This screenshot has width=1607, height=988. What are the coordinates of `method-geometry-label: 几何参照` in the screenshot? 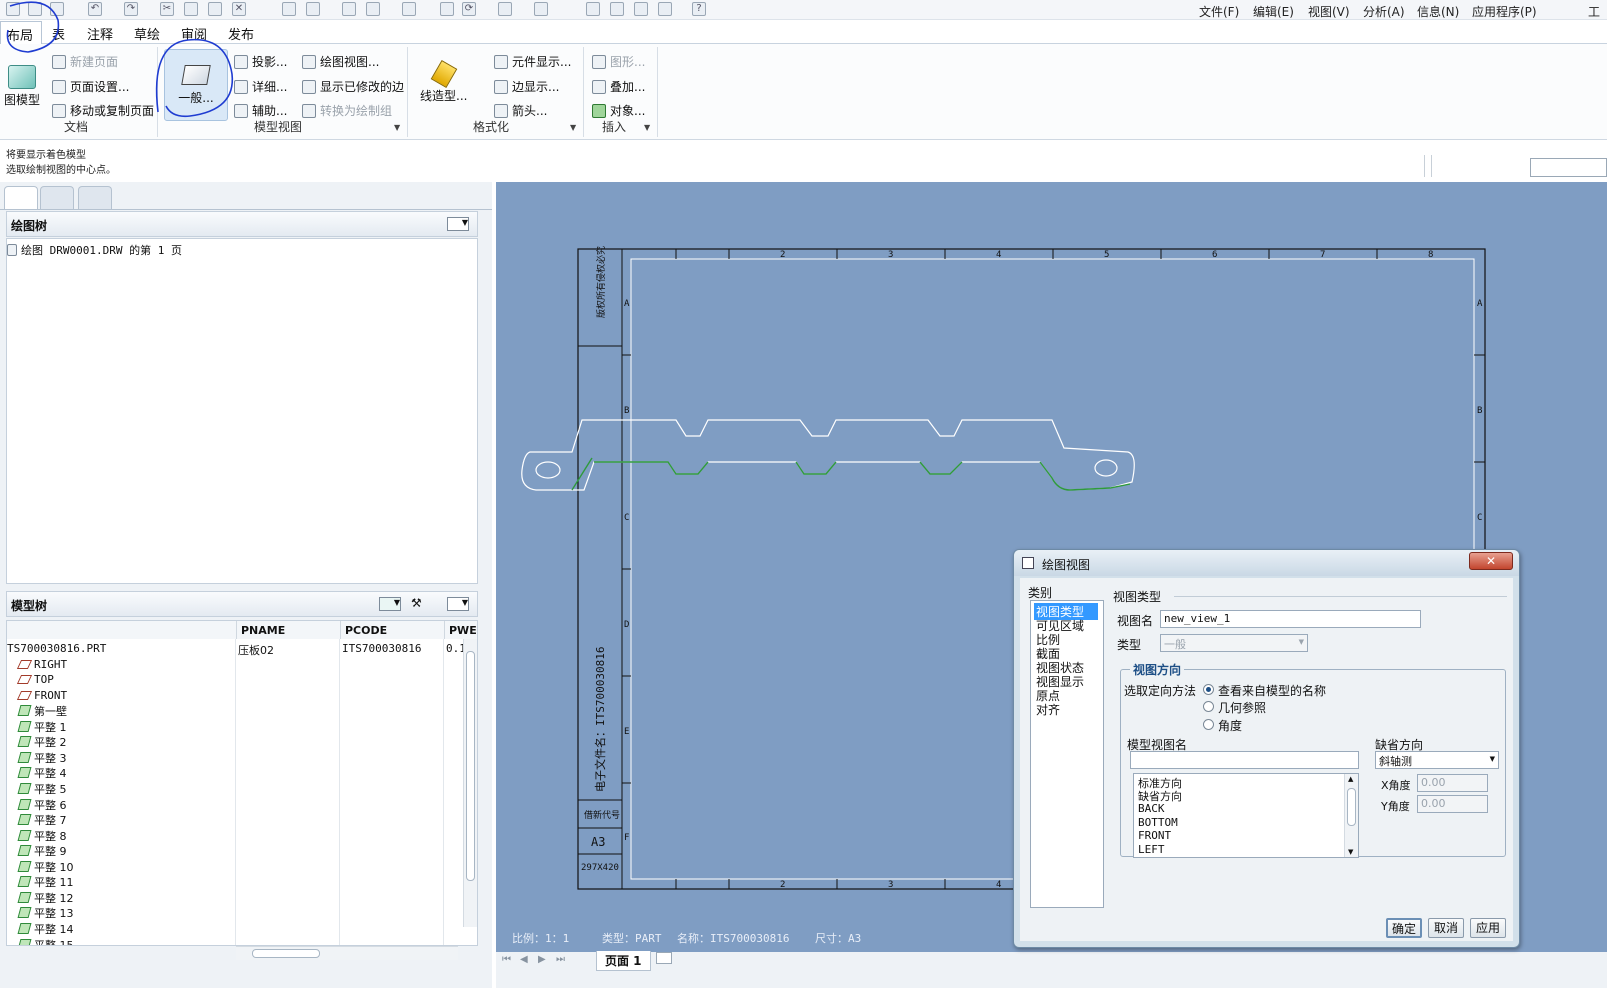 It's located at (1242, 708).